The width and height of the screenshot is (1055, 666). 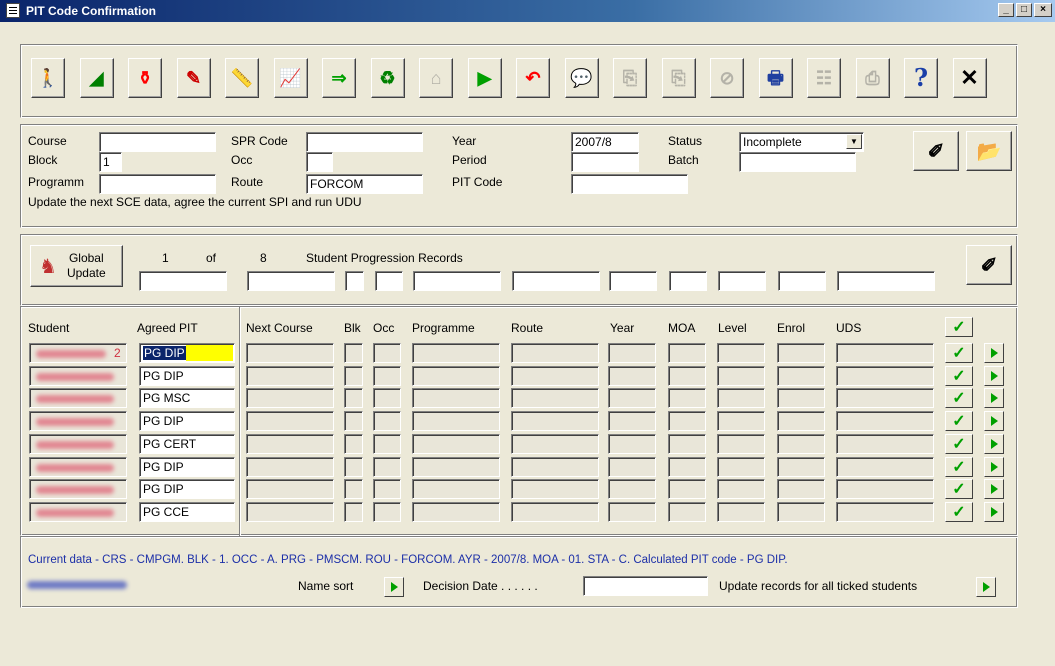 I want to click on toolbar-button-copy2: ⎘, so click(x=678, y=78).